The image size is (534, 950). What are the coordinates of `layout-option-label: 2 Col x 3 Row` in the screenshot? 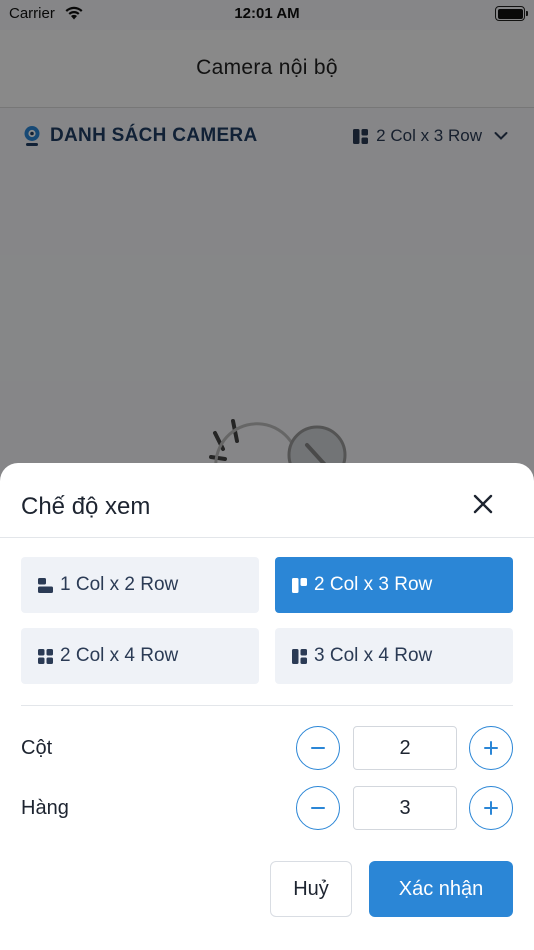 It's located at (373, 584).